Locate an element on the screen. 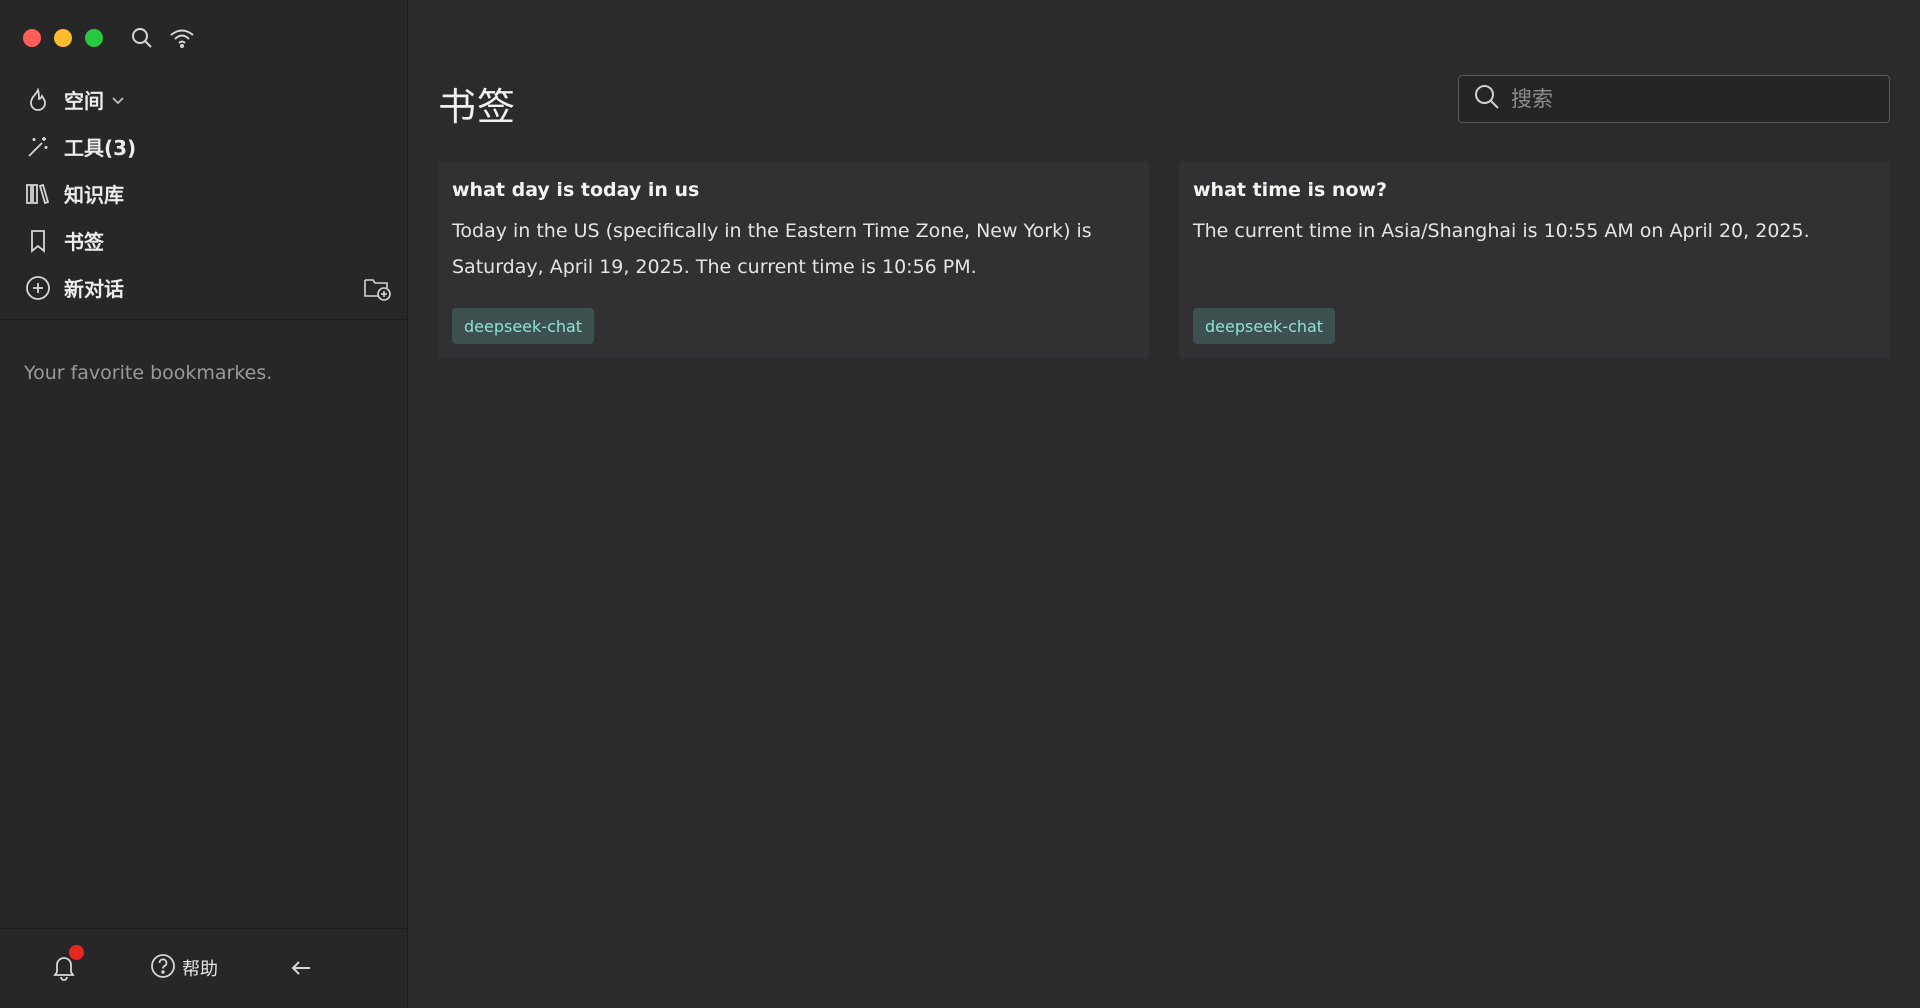 This screenshot has width=1920, height=1008. bookmark-icon is located at coordinates (38, 241).